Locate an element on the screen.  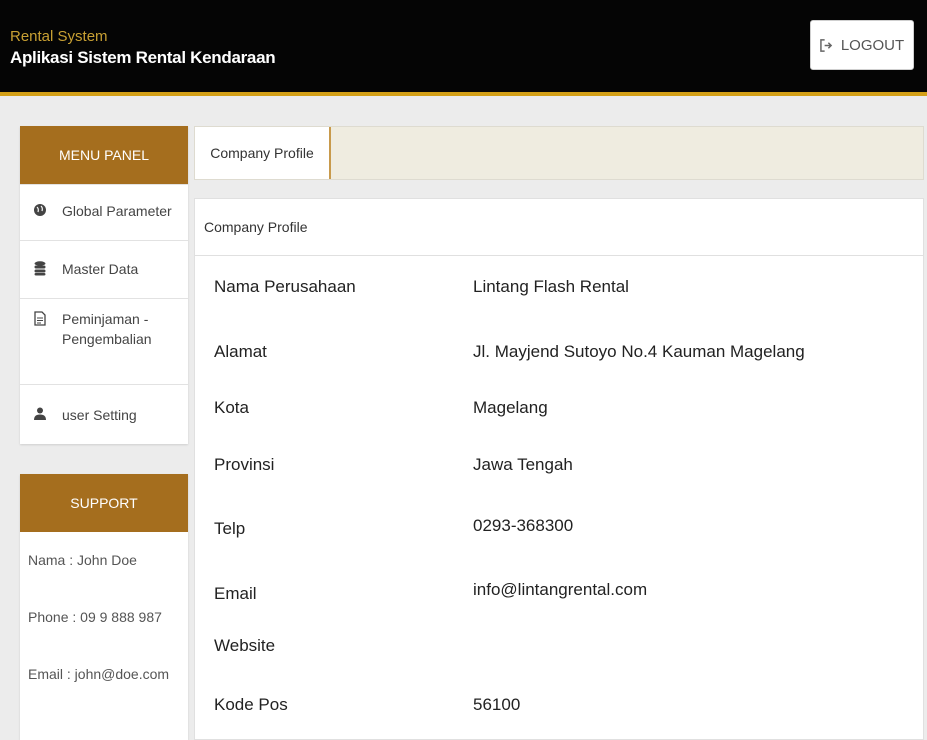
profile-row-nama-perusahaan: Nama Perusahaan Lintang Flash Rental is located at coordinates (559, 307).